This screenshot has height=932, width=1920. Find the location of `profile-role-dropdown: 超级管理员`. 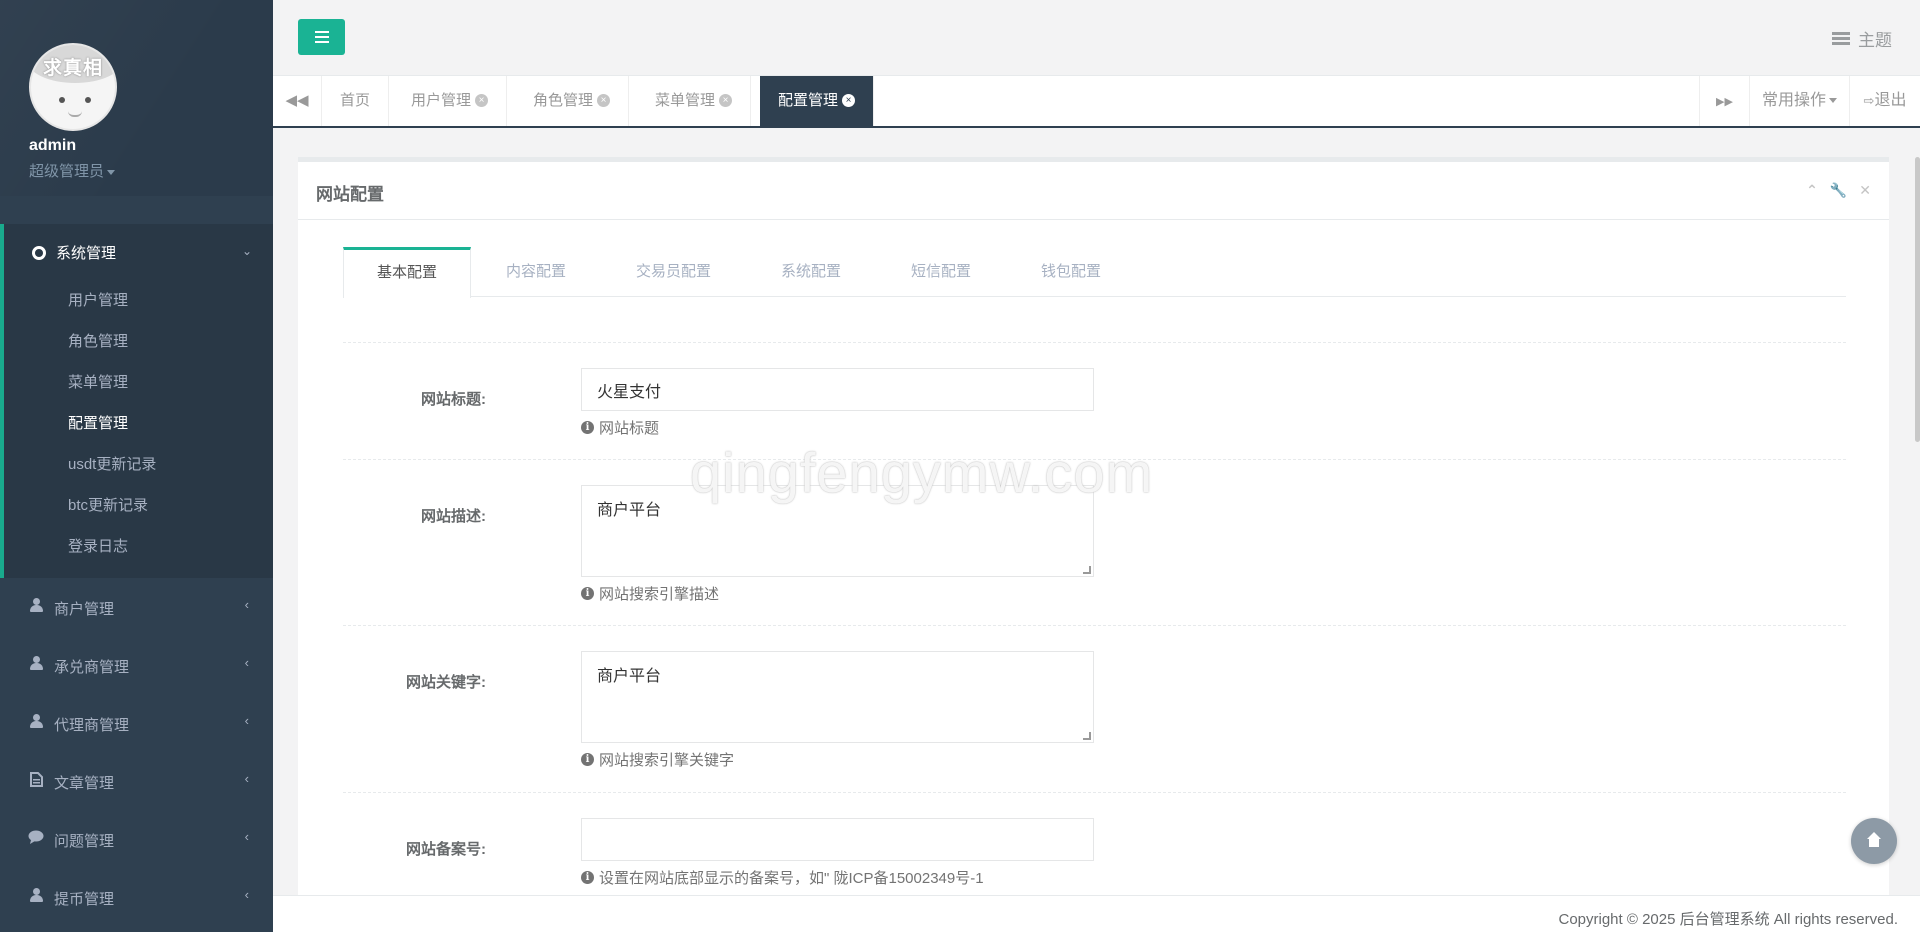

profile-role-dropdown: 超级管理员 is located at coordinates (72, 170).